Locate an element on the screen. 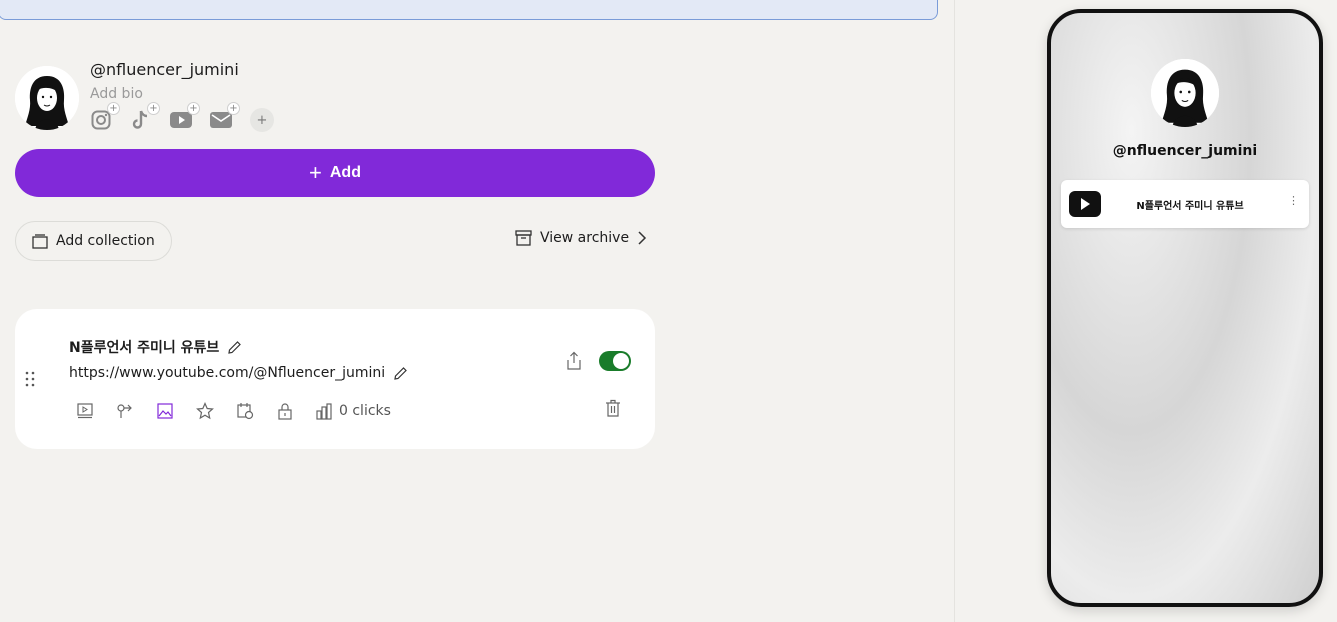 The height and width of the screenshot is (622, 1337). clicks-count: 0 clicks is located at coordinates (365, 411).